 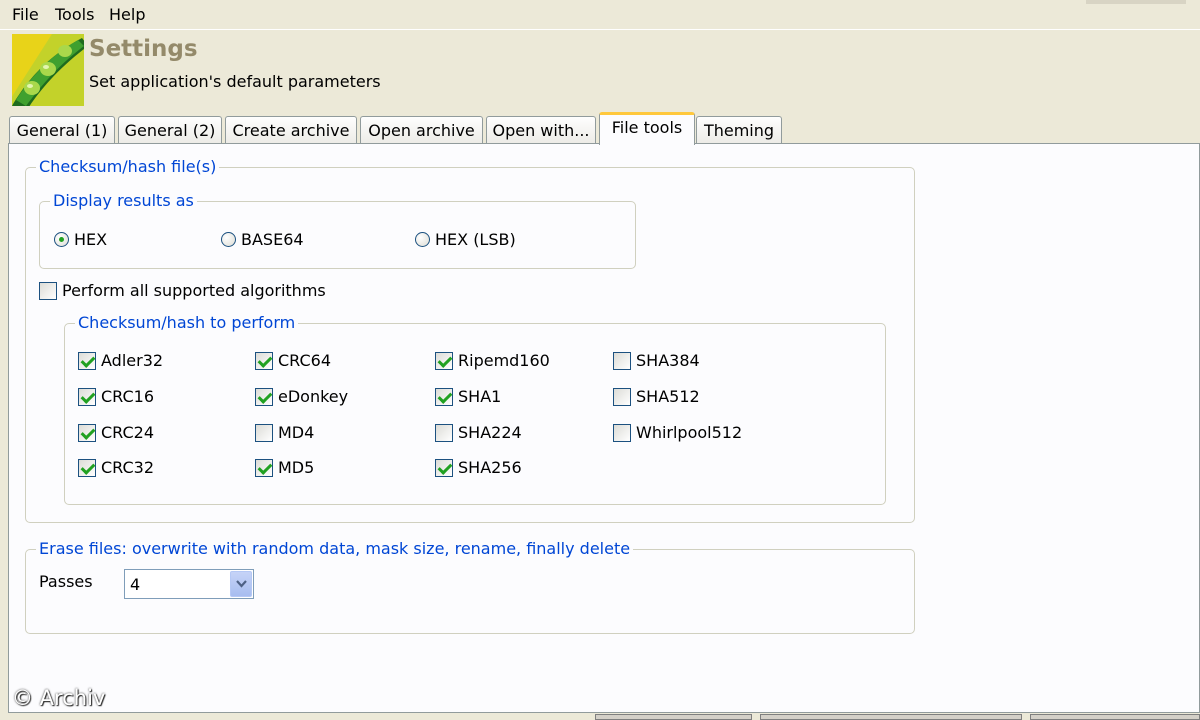 I want to click on tab-open-archive: Open archive, so click(x=421, y=130).